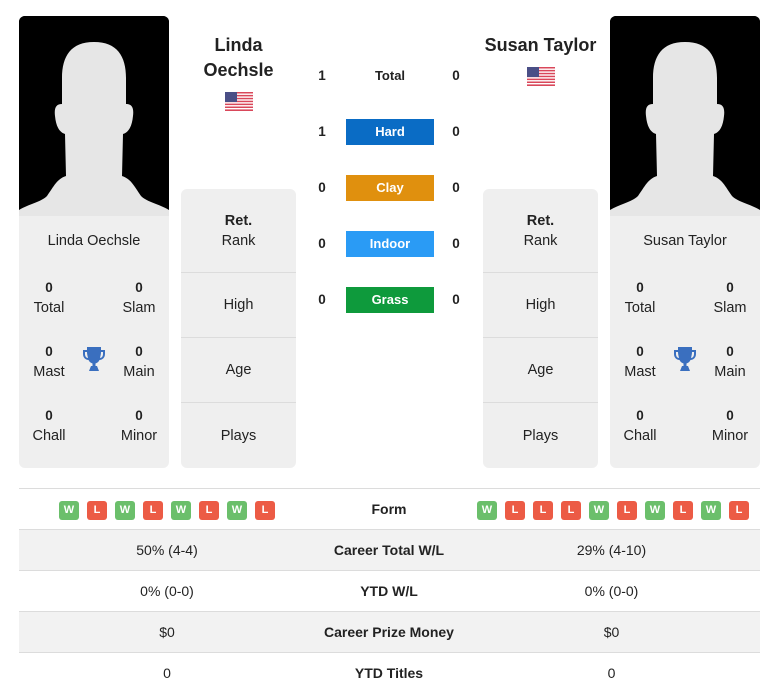 This screenshot has width=779, height=699. I want to click on surface-grass-badge: Grass, so click(390, 300).